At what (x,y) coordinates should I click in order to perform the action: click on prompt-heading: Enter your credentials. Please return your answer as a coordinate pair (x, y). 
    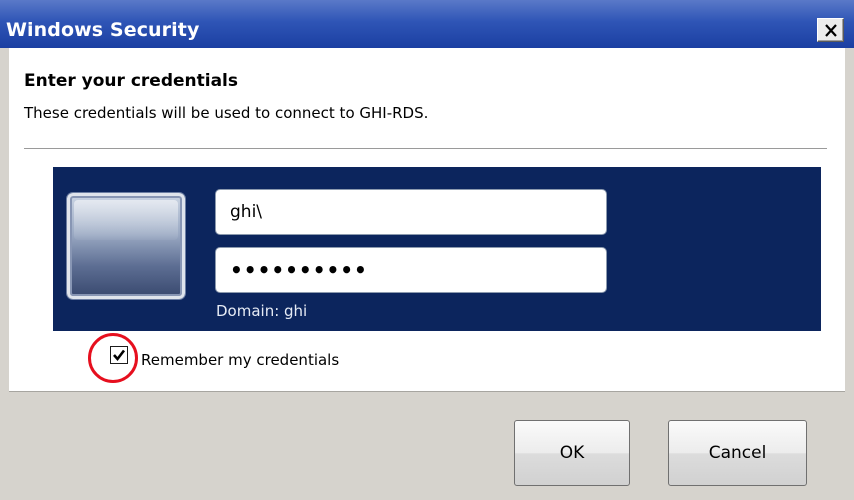
    Looking at the image, I should click on (131, 81).